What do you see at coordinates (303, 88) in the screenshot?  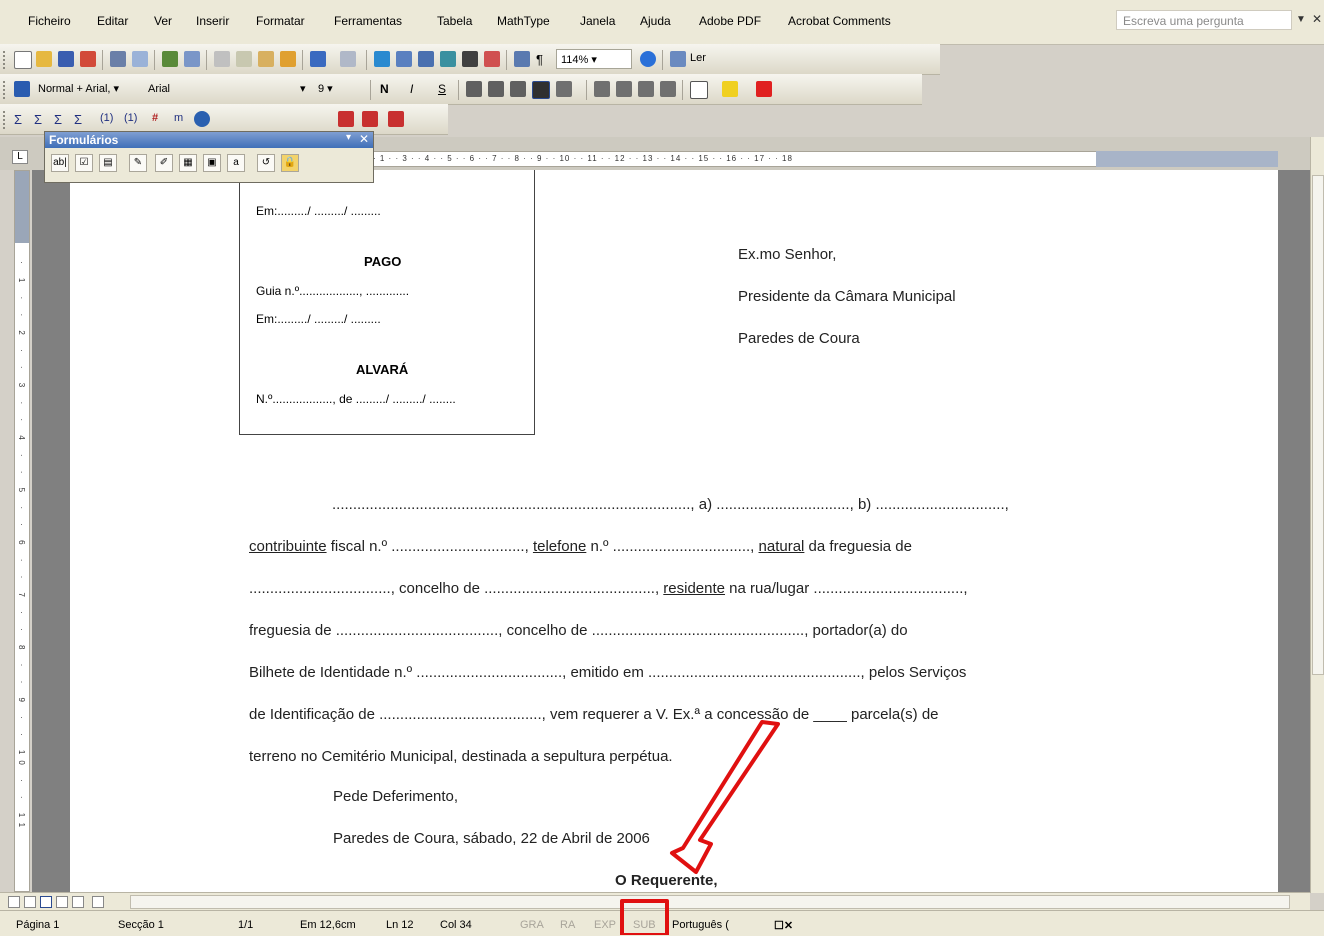 I see `font-dropdown-icon: ▾` at bounding box center [303, 88].